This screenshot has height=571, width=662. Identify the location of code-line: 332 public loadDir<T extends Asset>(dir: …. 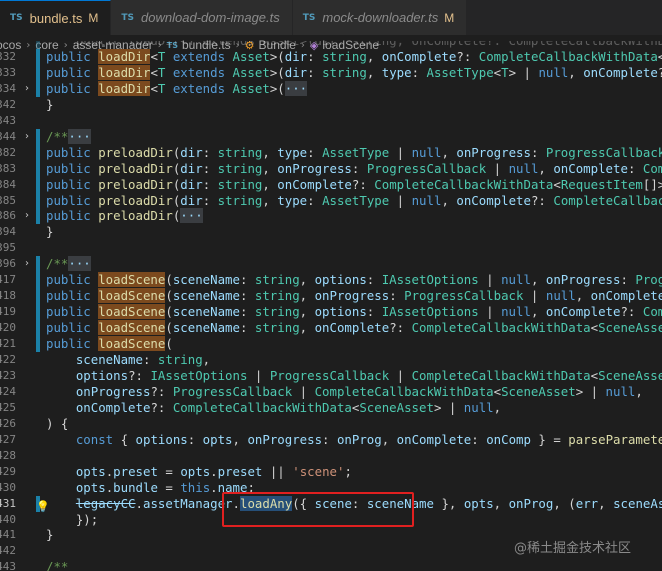
(331, 56).